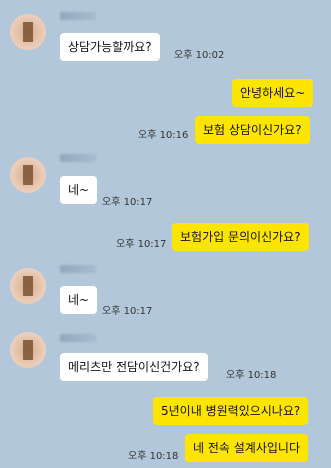  Describe the element at coordinates (134, 367) in the screenshot. I see `message-bubble-incoming: 메리츠만 전담이신건가요?` at that location.